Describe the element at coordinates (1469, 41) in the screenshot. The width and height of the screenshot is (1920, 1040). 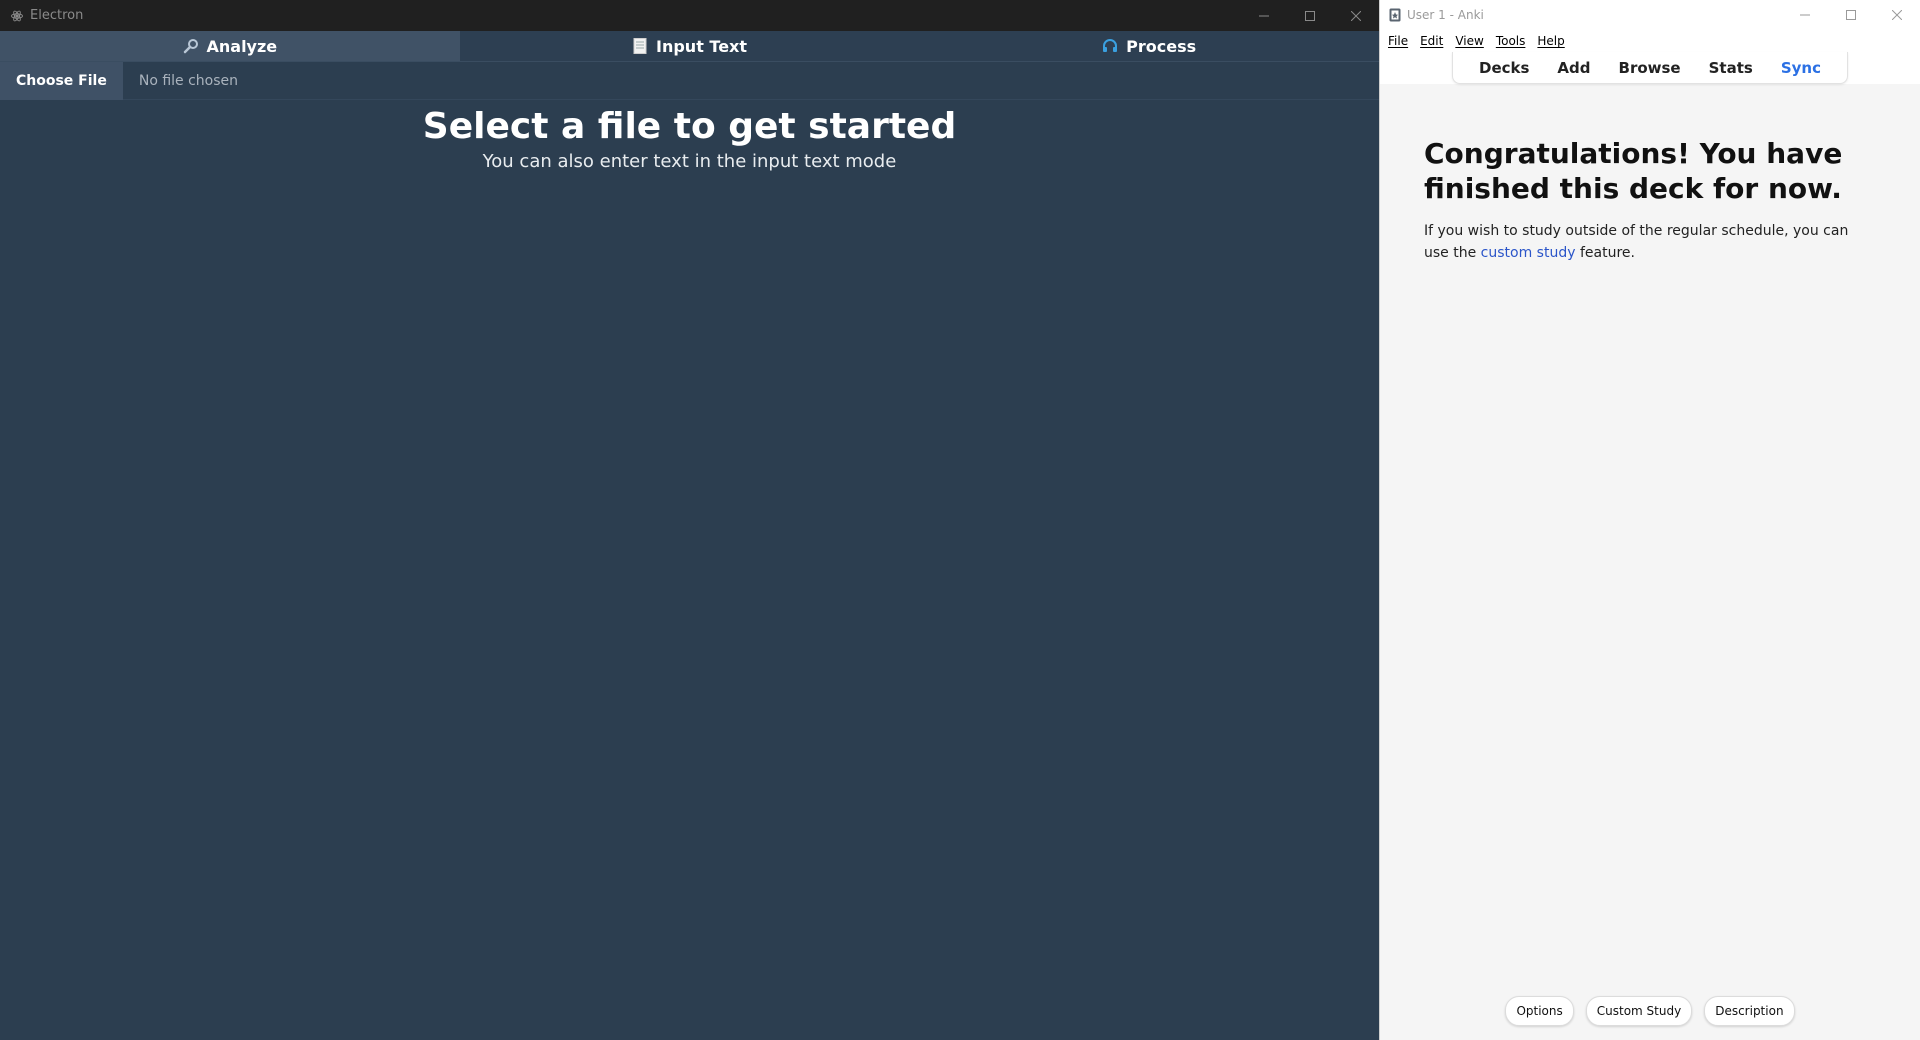
I see `menu-view: View` at that location.